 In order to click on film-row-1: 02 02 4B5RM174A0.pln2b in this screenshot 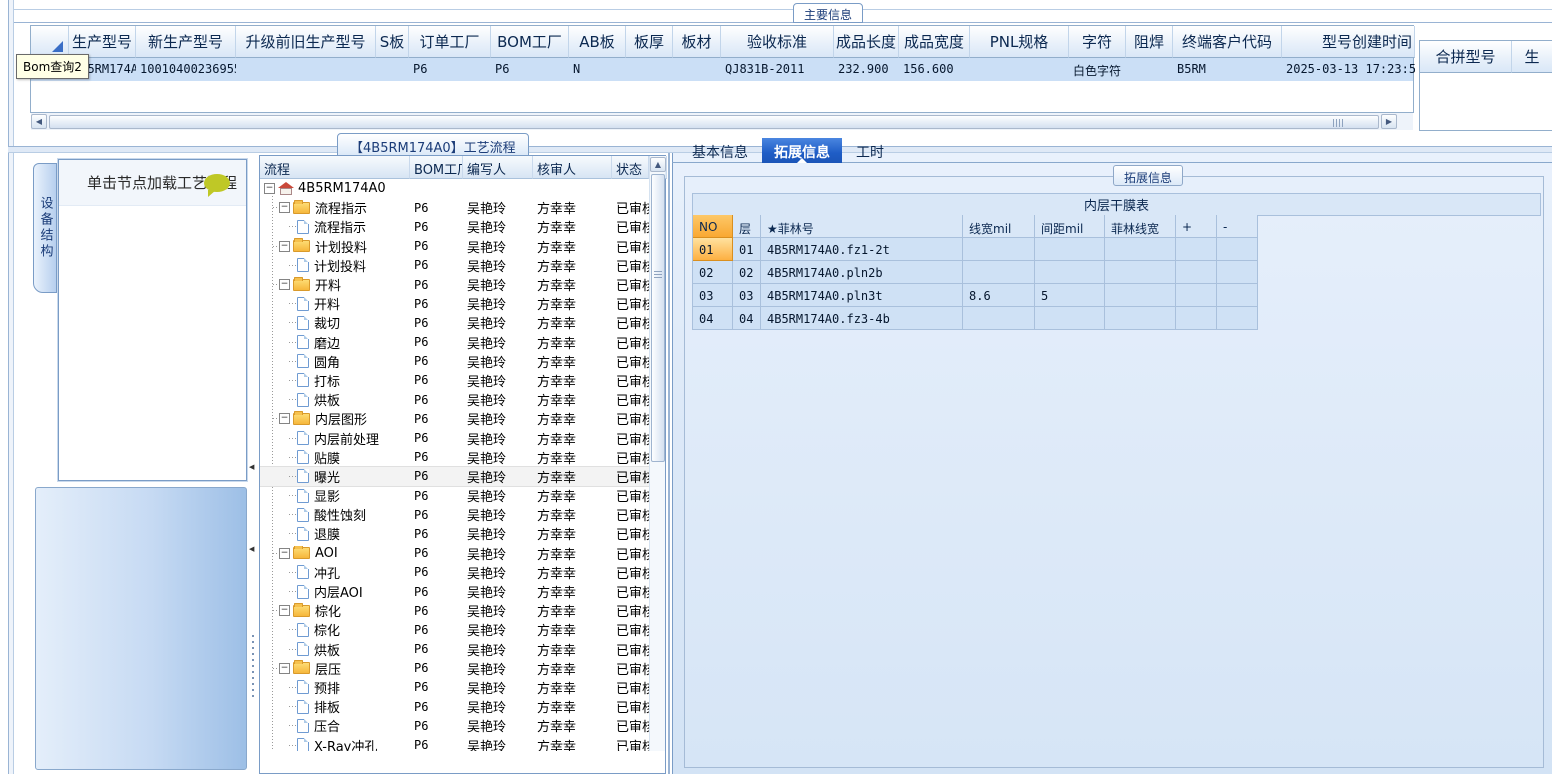, I will do `click(975, 272)`.